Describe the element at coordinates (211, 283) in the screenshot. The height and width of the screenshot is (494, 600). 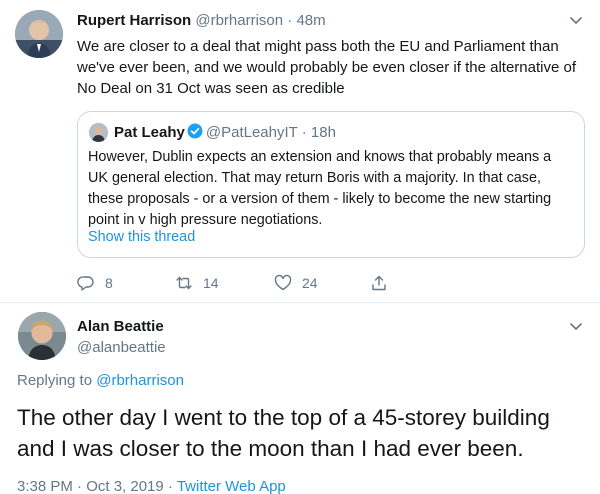
I see `retweet-count: 14` at that location.